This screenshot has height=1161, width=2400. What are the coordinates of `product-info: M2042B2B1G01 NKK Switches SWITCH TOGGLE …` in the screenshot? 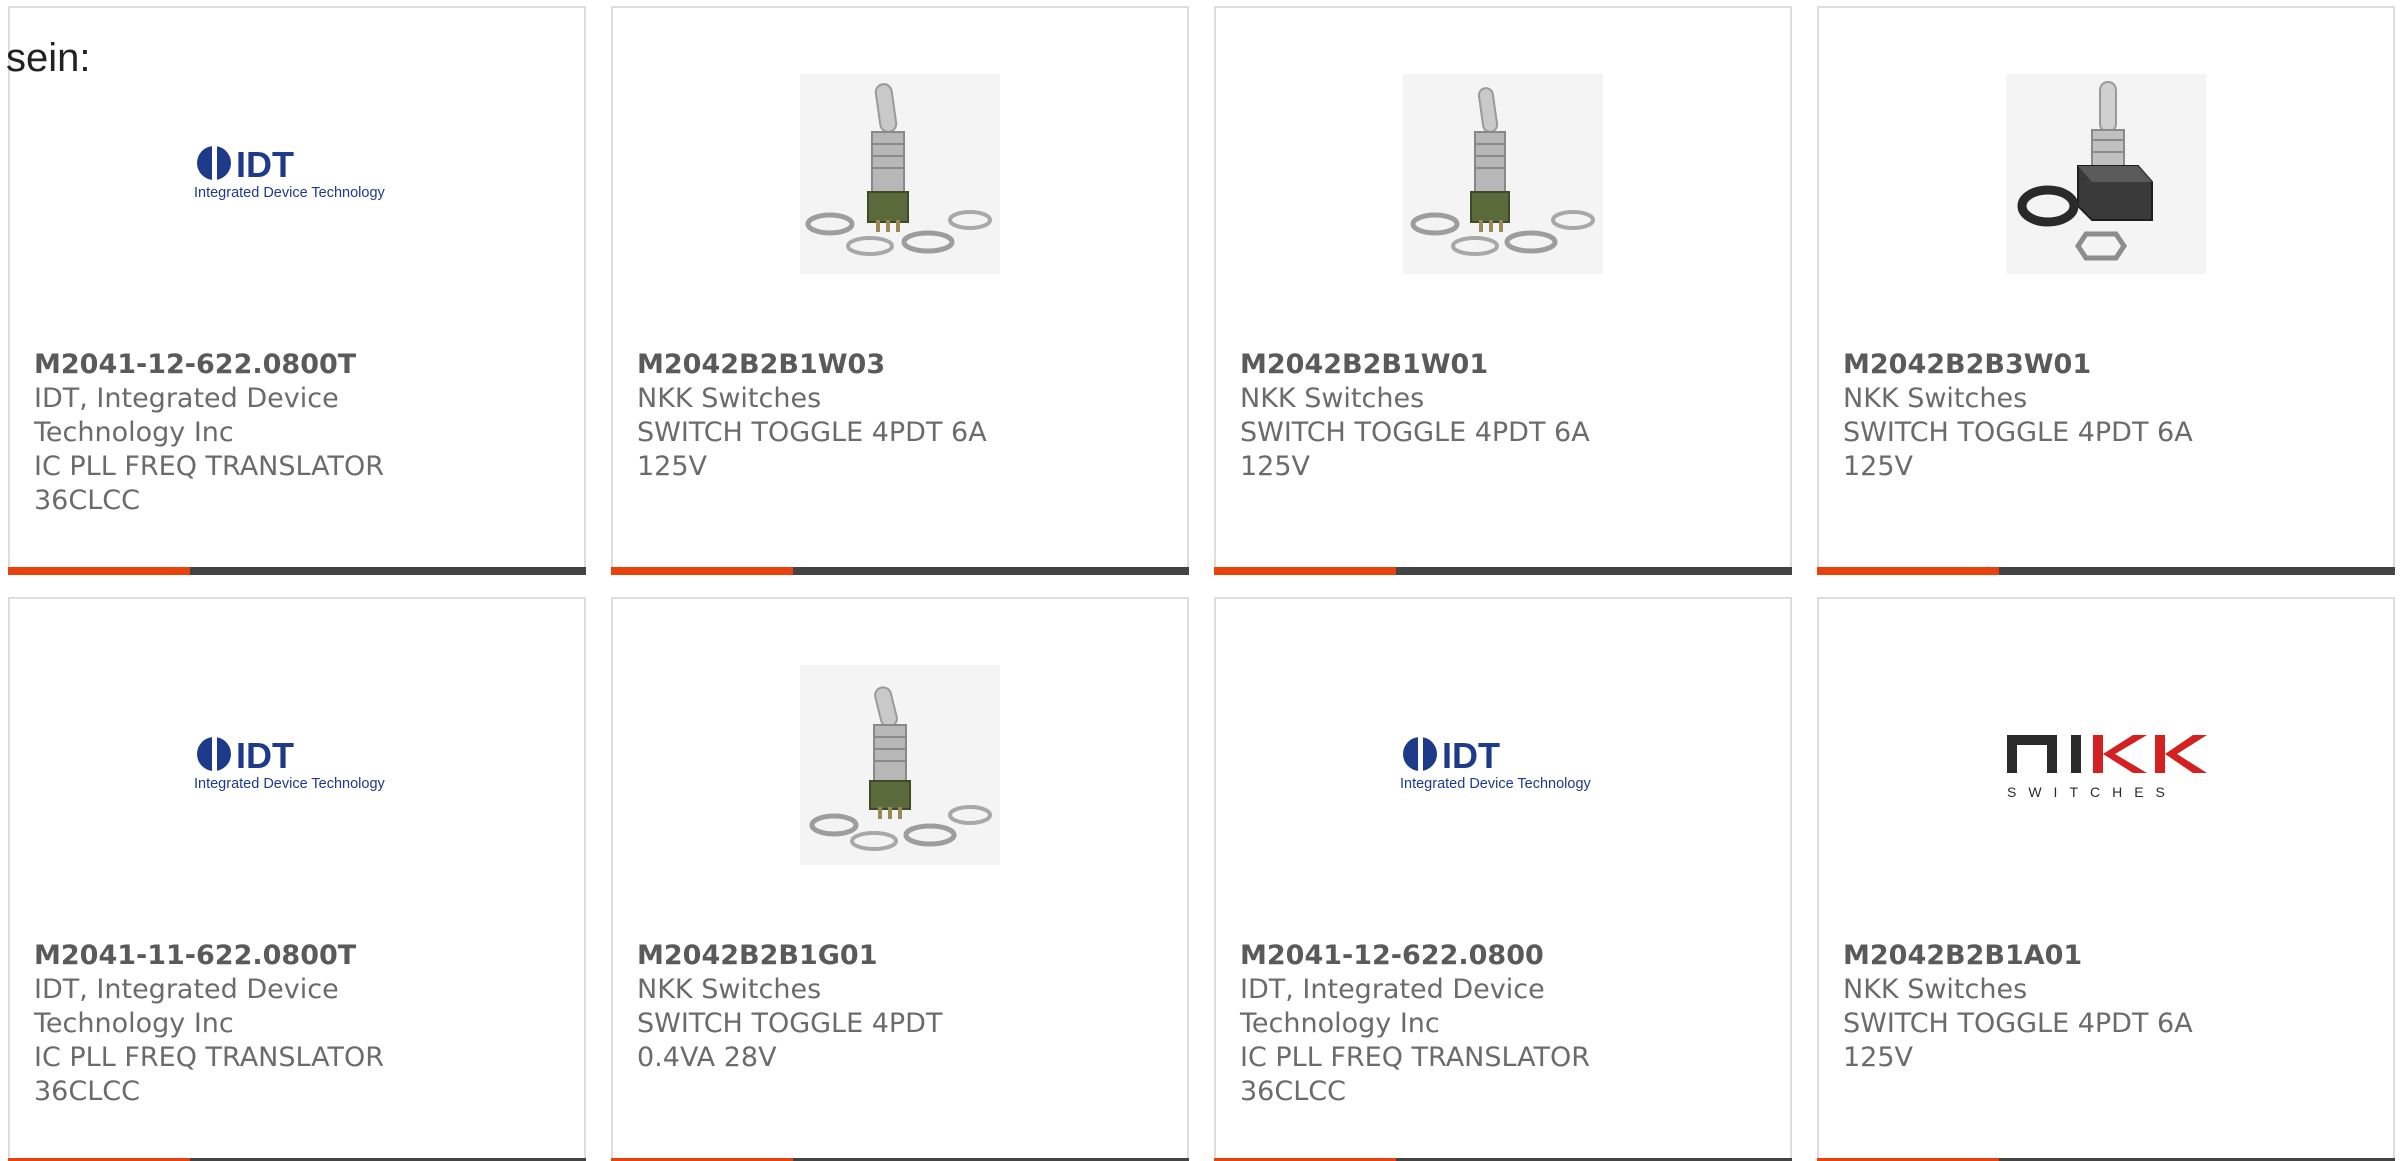 It's located at (817, 1007).